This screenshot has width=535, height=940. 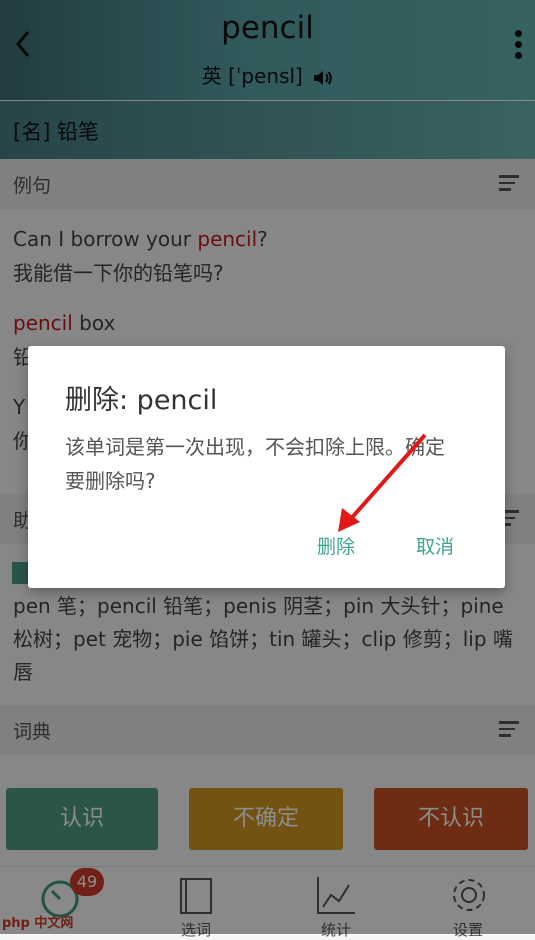 What do you see at coordinates (382, 482) in the screenshot?
I see `red-arrow-annotation` at bounding box center [382, 482].